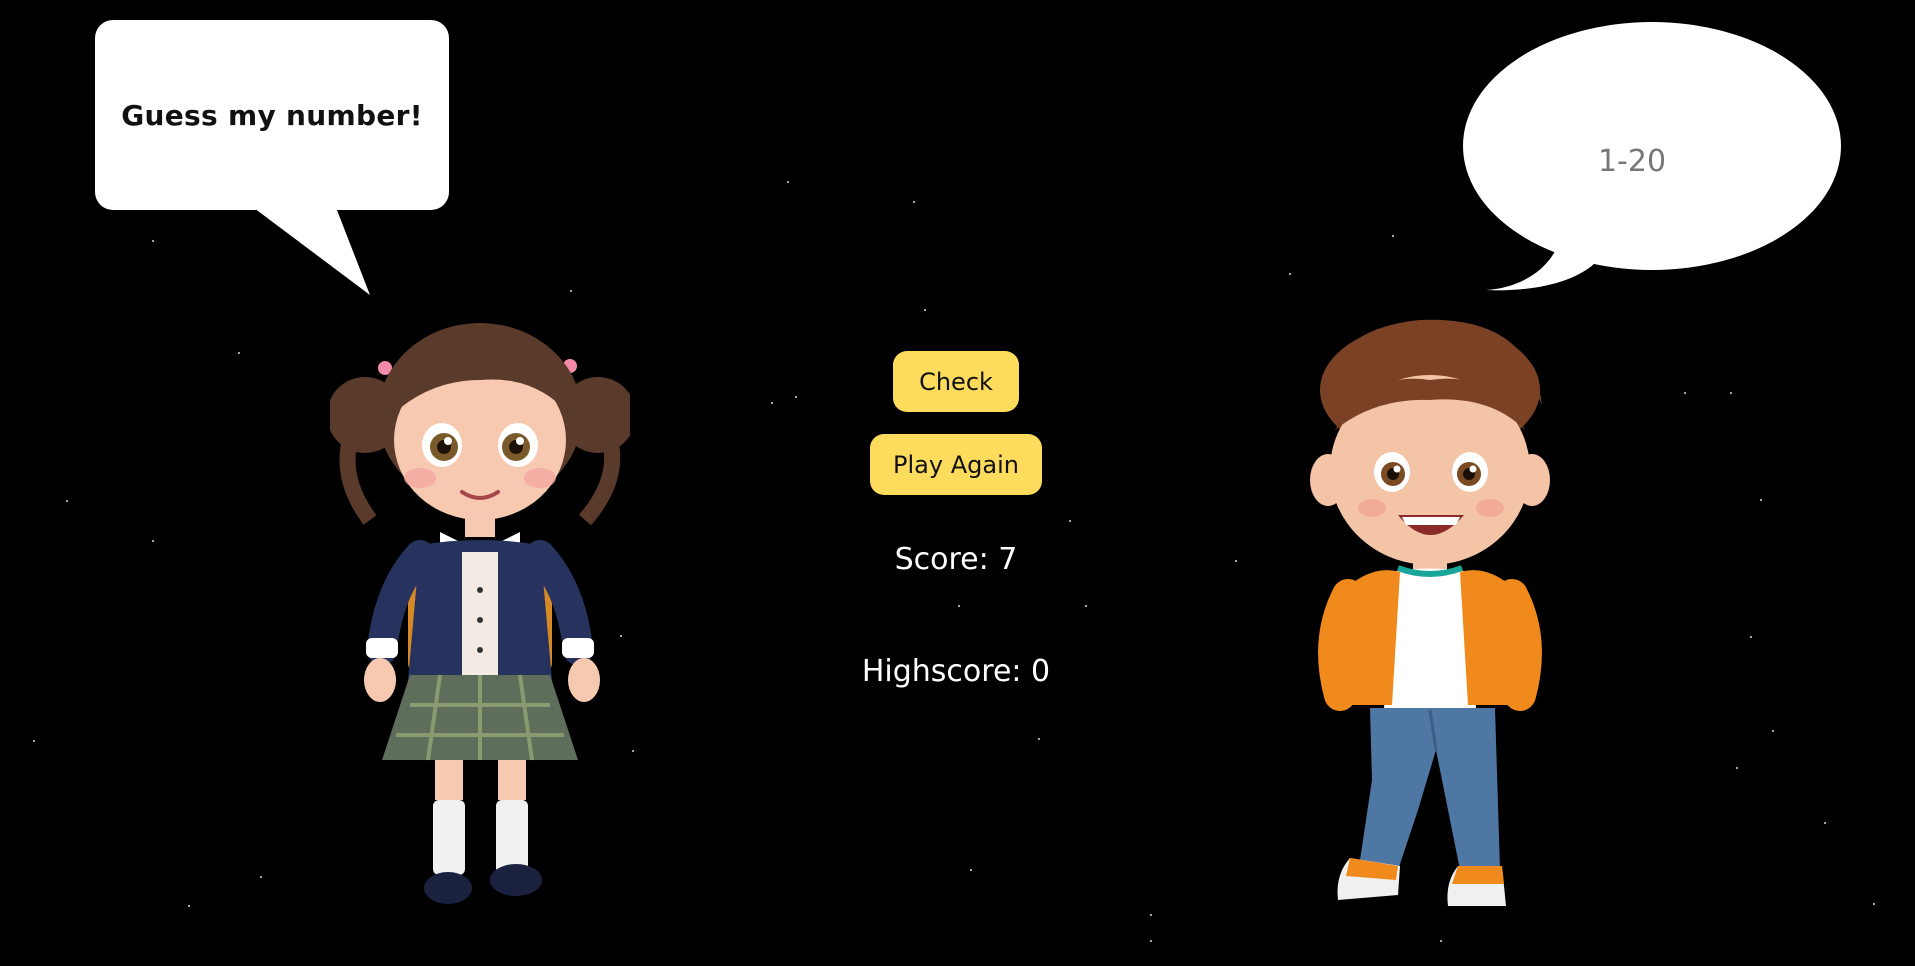 The height and width of the screenshot is (966, 1915). I want to click on guess-number-input, so click(1632, 161).